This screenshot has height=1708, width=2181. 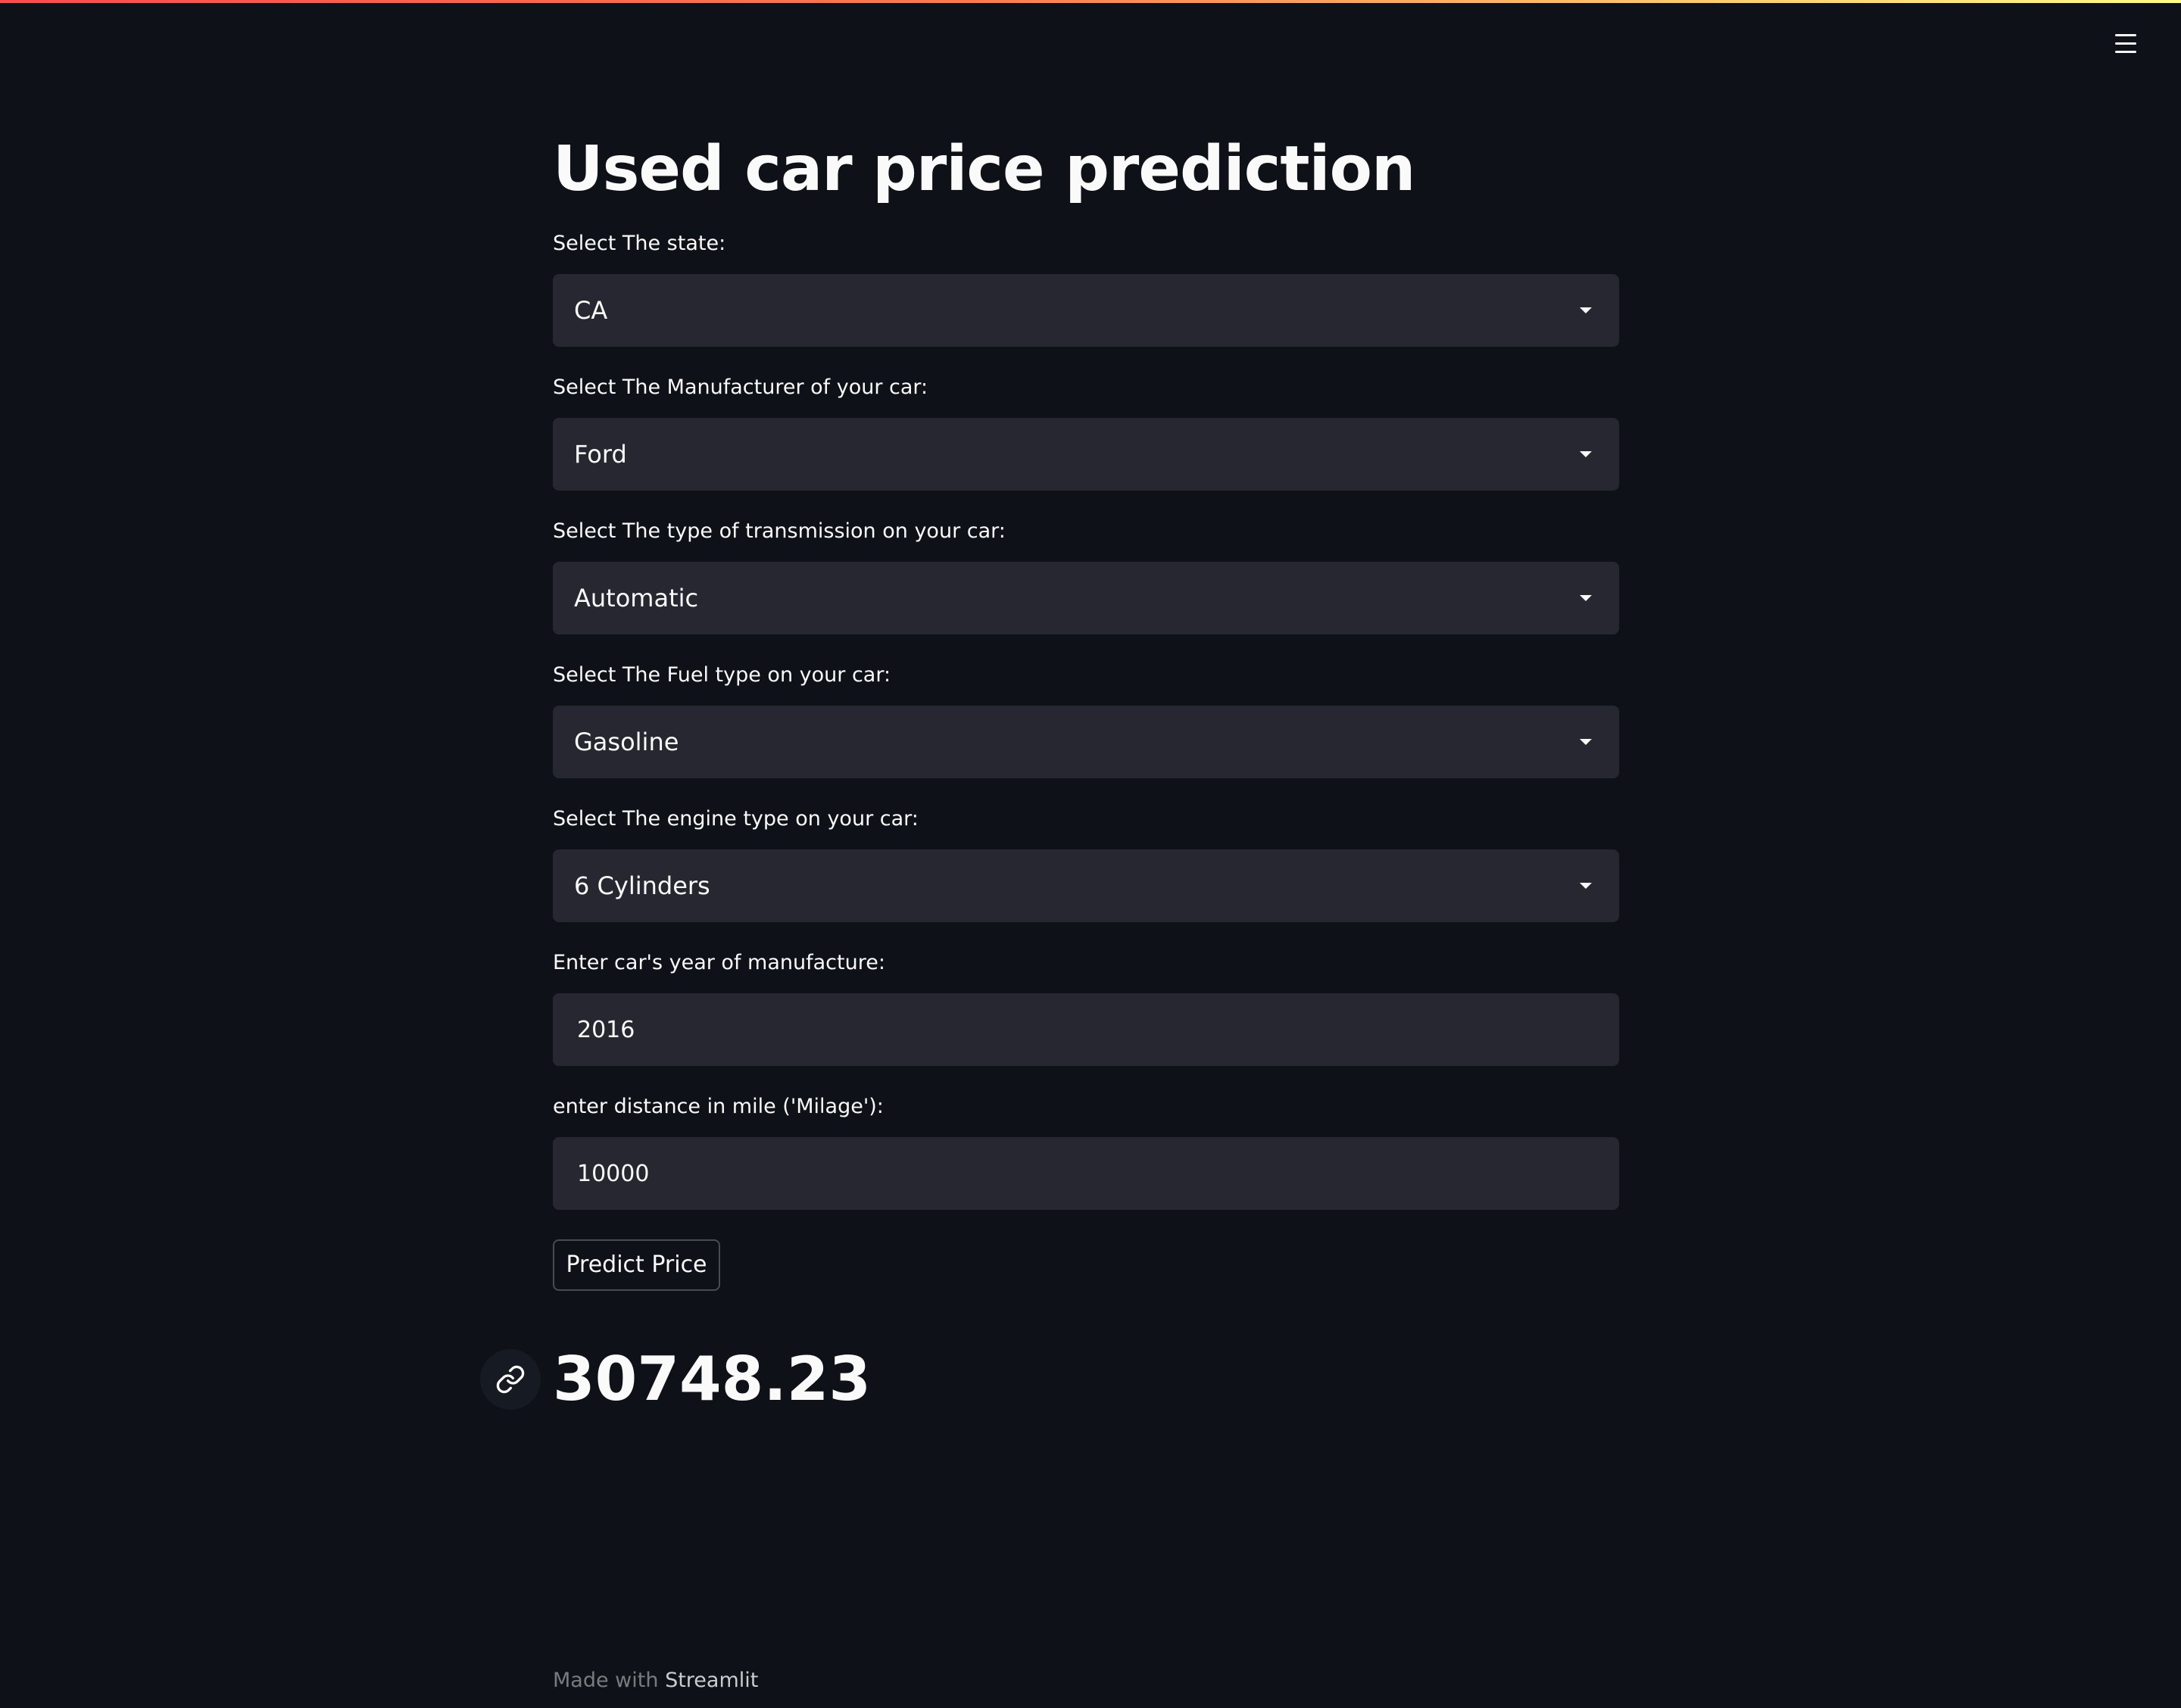 What do you see at coordinates (2125, 44) in the screenshot?
I see `hamburger-menu-icon` at bounding box center [2125, 44].